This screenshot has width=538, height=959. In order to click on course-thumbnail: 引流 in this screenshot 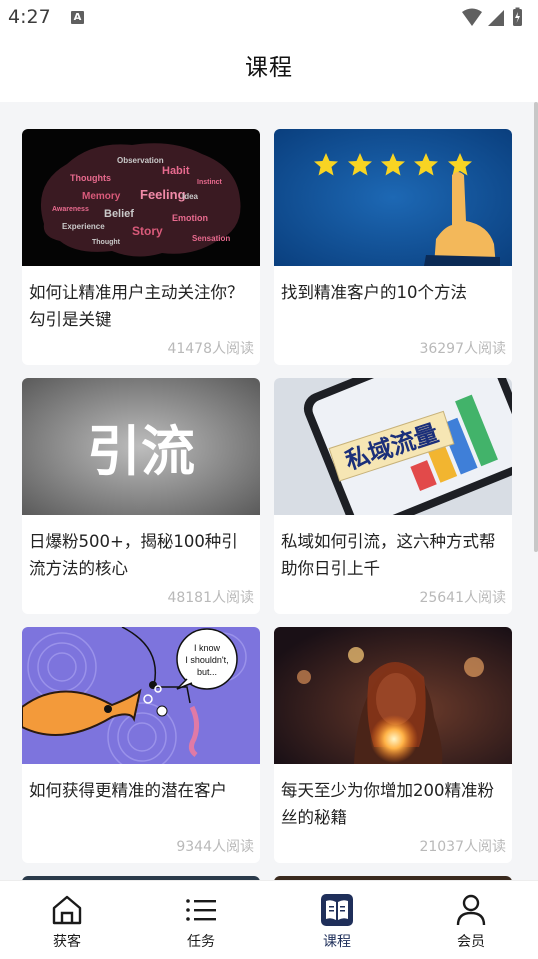, I will do `click(141, 446)`.